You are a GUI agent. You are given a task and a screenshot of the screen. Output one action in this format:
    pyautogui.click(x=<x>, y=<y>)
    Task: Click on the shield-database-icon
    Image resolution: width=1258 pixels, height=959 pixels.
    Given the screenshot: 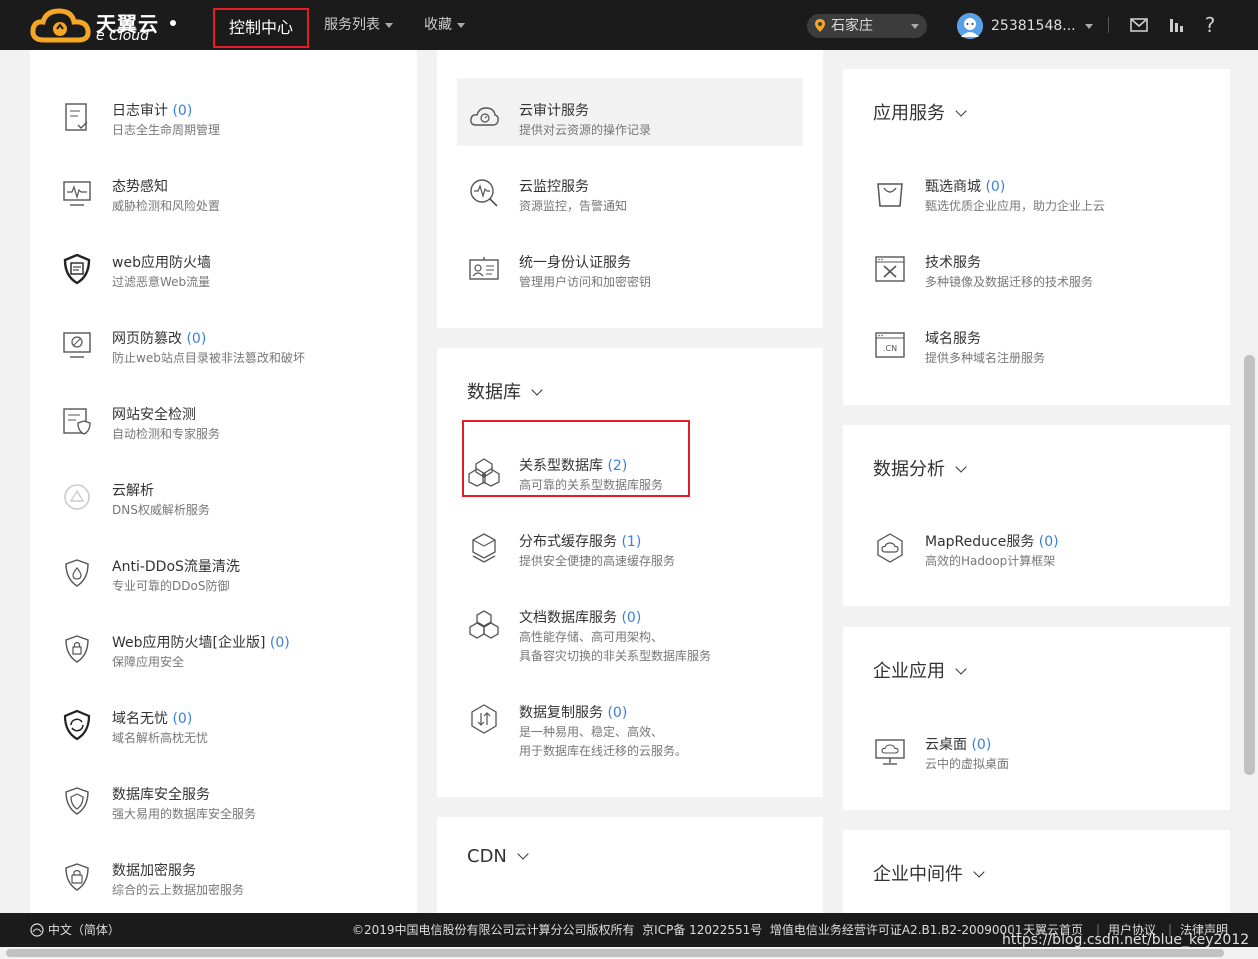 What is the action you would take?
    pyautogui.click(x=77, y=801)
    